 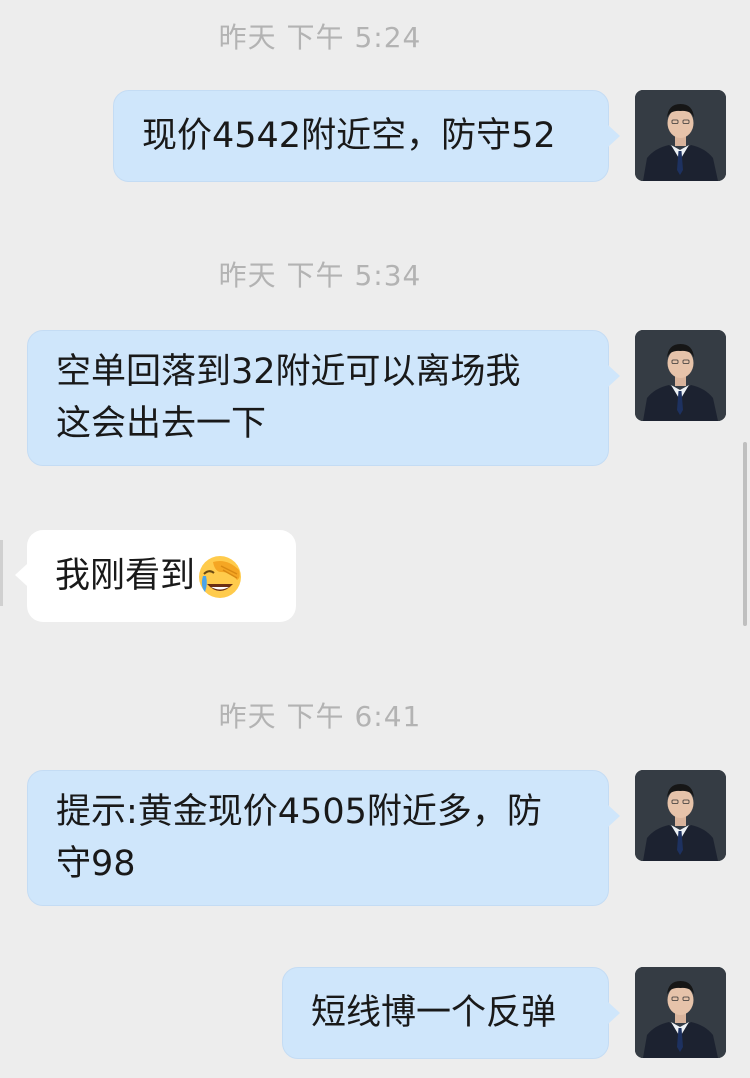 I want to click on facepalm-crying-emoji, so click(x=220, y=577).